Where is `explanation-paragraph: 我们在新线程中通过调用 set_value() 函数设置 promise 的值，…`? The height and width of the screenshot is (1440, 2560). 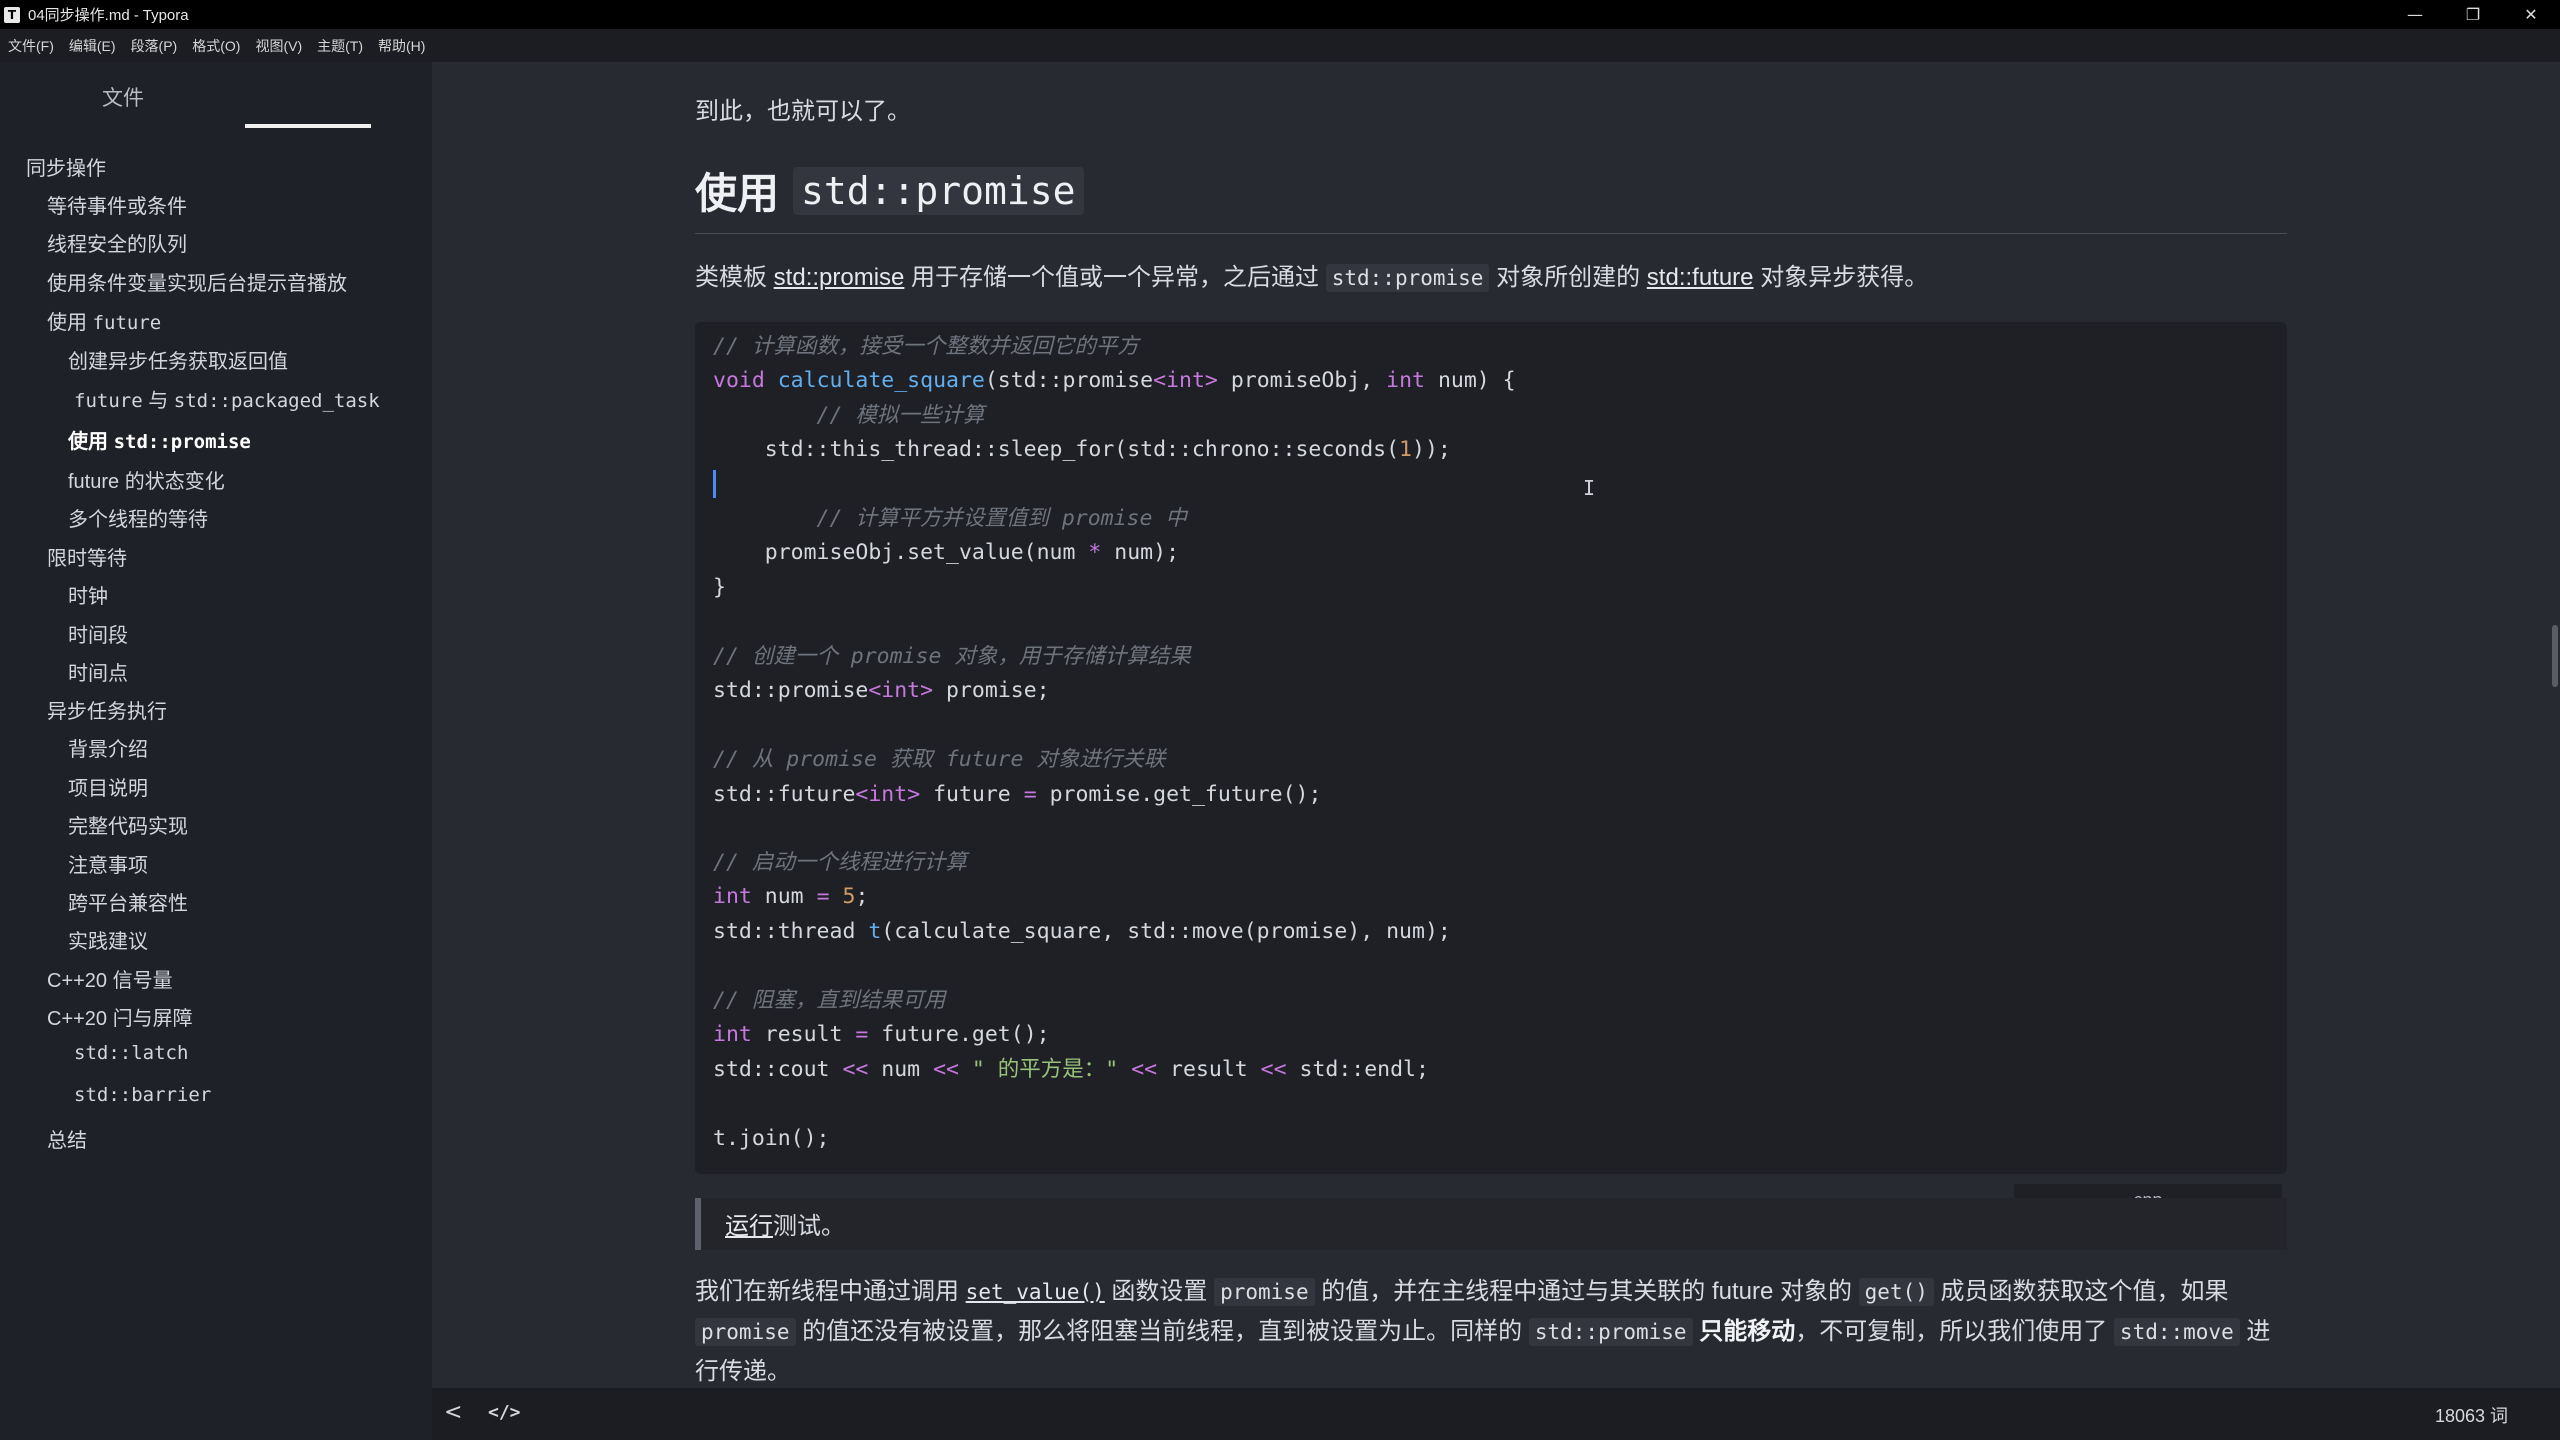
explanation-paragraph: 我们在新线程中通过调用 set_value() 函数设置 promise 的值，… is located at coordinates (1491, 1332).